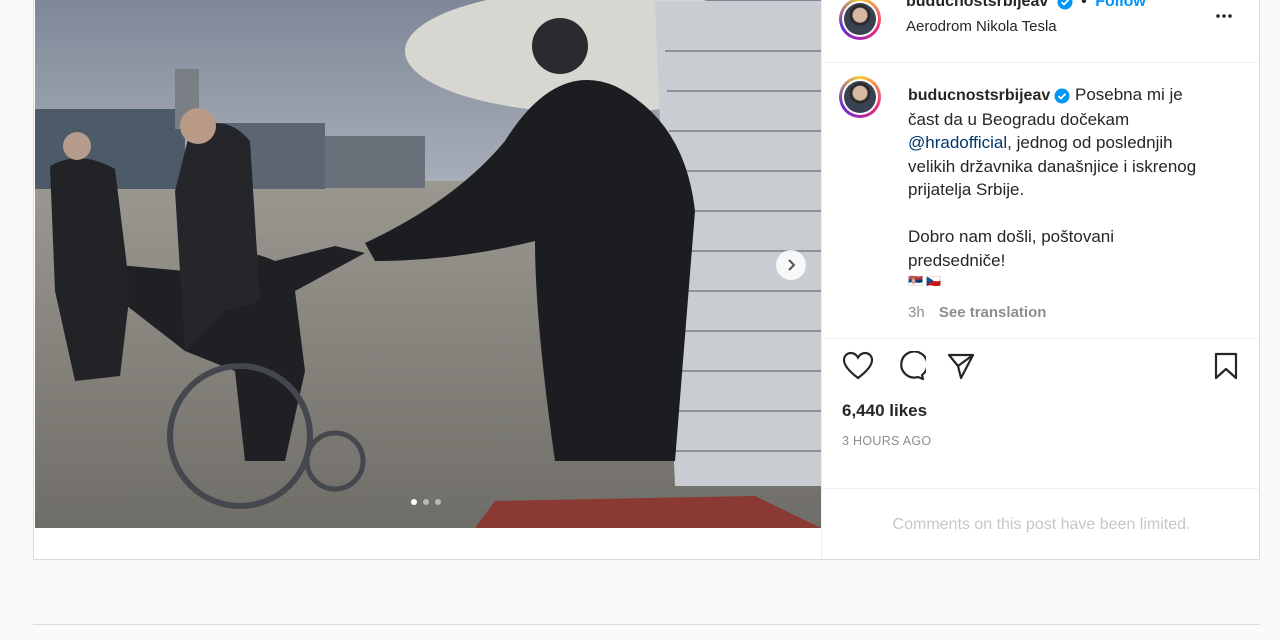 The image size is (1280, 640). What do you see at coordinates (979, 95) in the screenshot?
I see `caption-username: buducnostsrbijeav` at bounding box center [979, 95].